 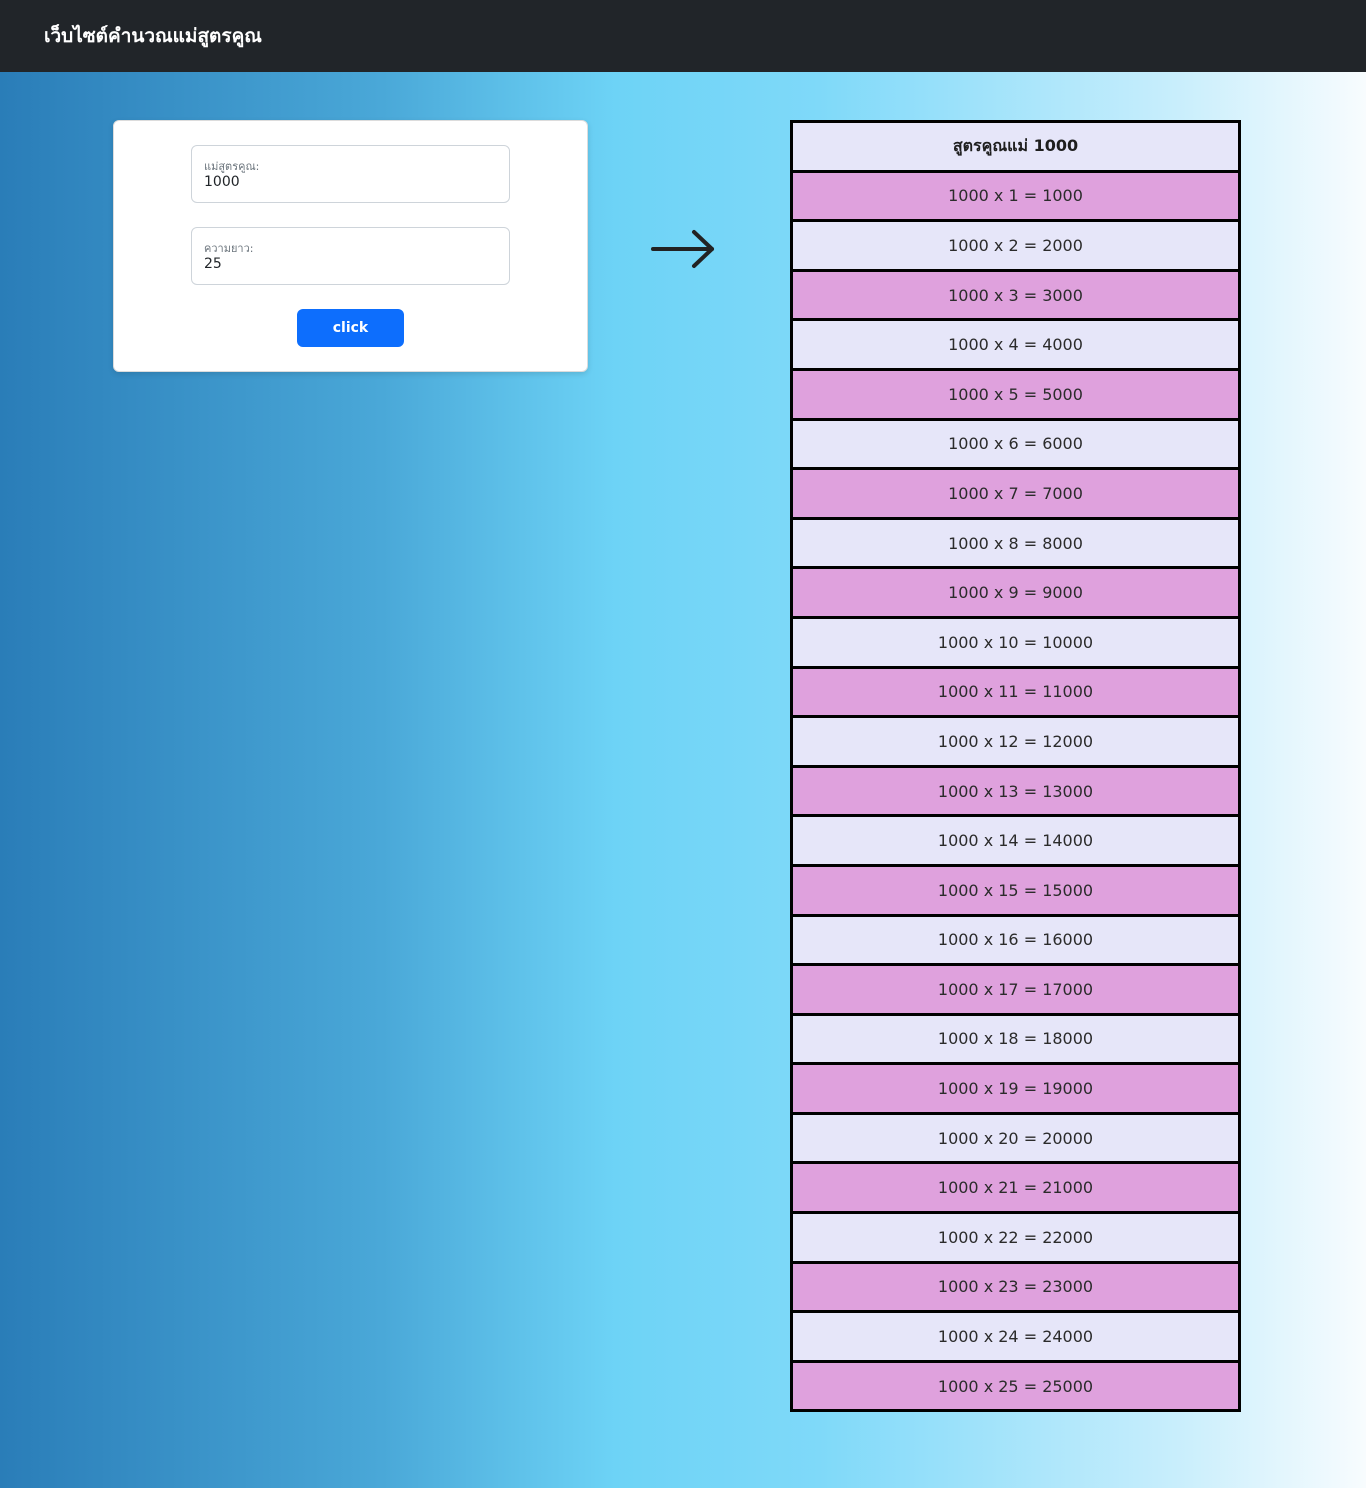 I want to click on table-row: 1000 x 13 = 13000, so click(x=1015, y=792).